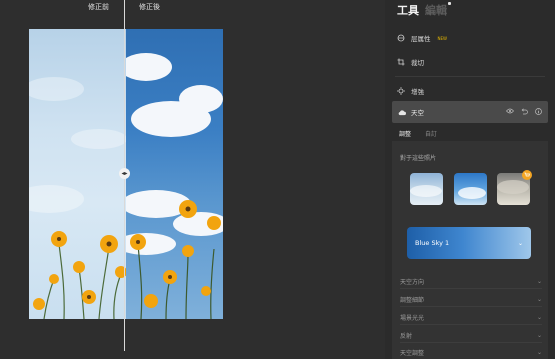 Image resolution: width=555 pixels, height=359 pixels. I want to click on accordion-label: 天空調整, so click(412, 353).